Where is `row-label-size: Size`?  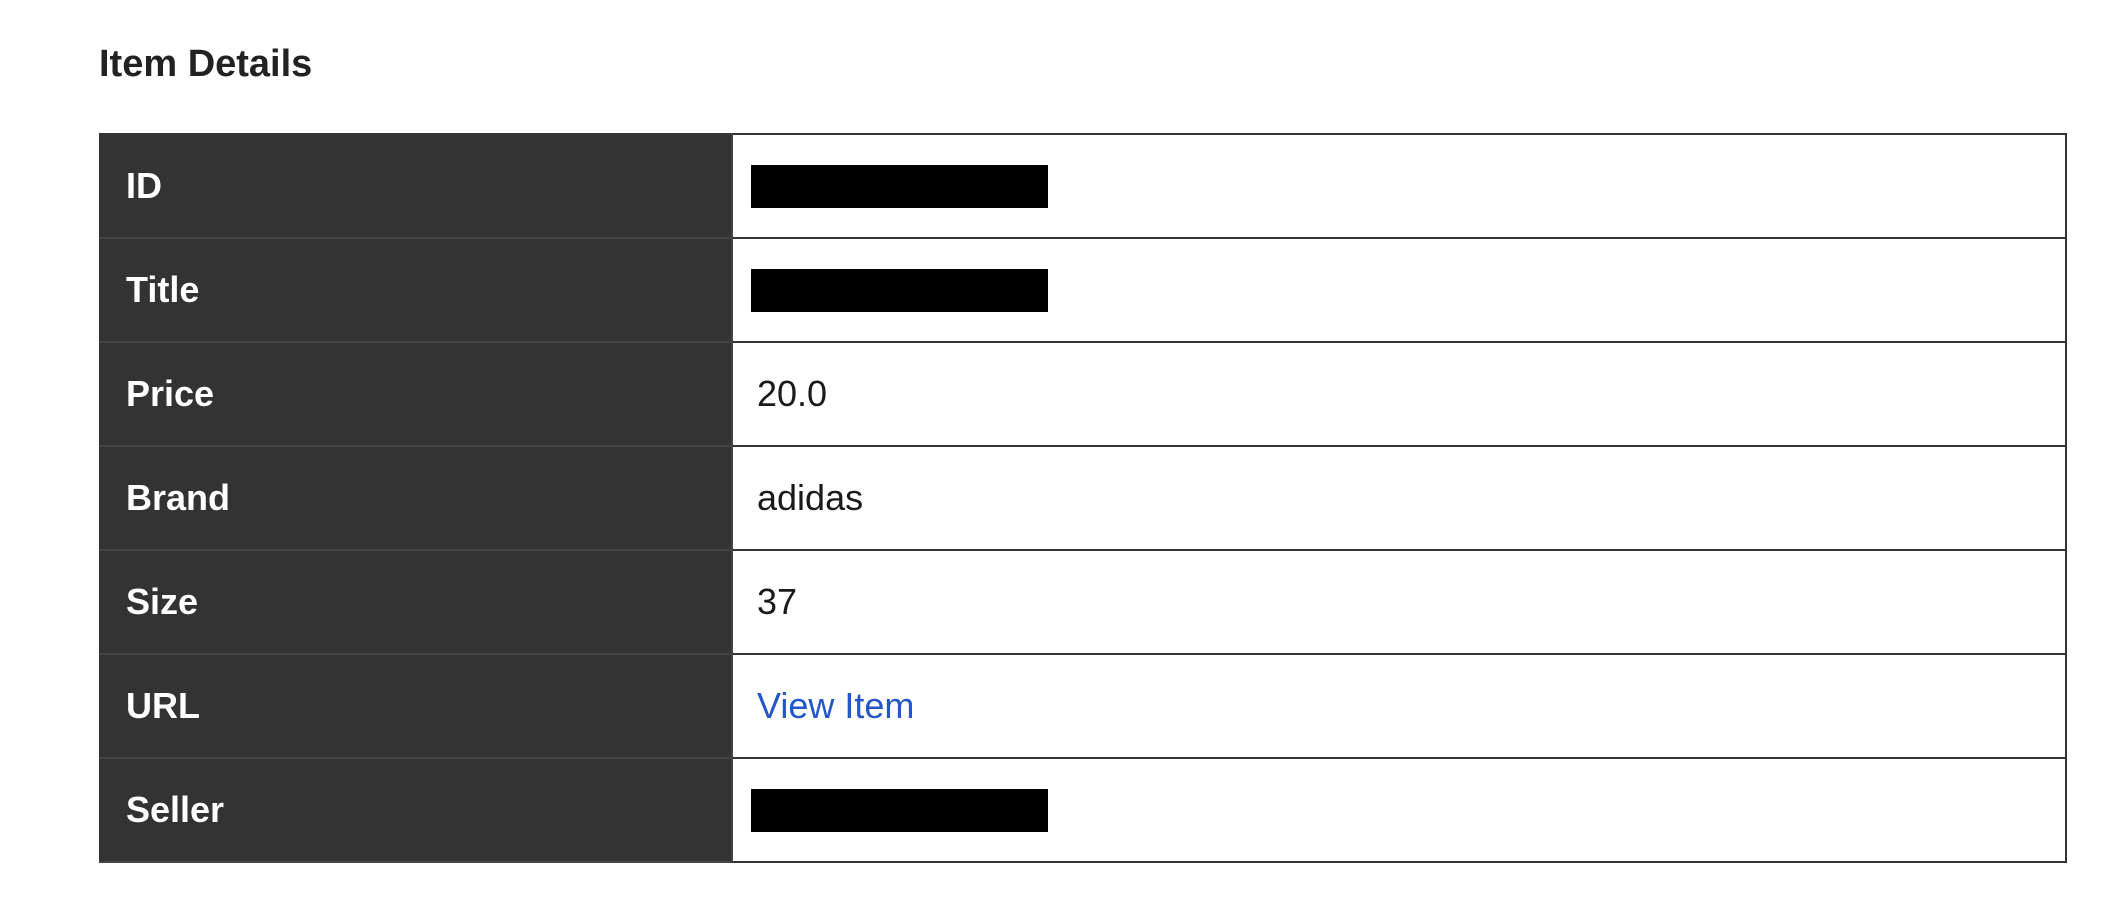
row-label-size: Size is located at coordinates (416, 602).